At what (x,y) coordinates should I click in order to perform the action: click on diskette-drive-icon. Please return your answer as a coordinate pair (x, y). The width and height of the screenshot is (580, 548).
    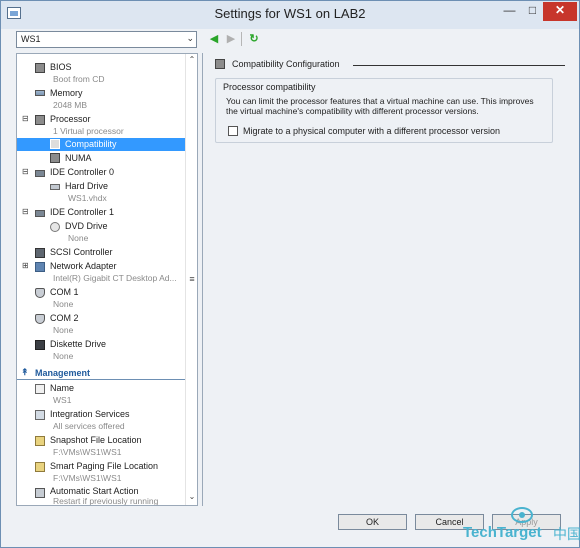
    Looking at the image, I should click on (40, 345).